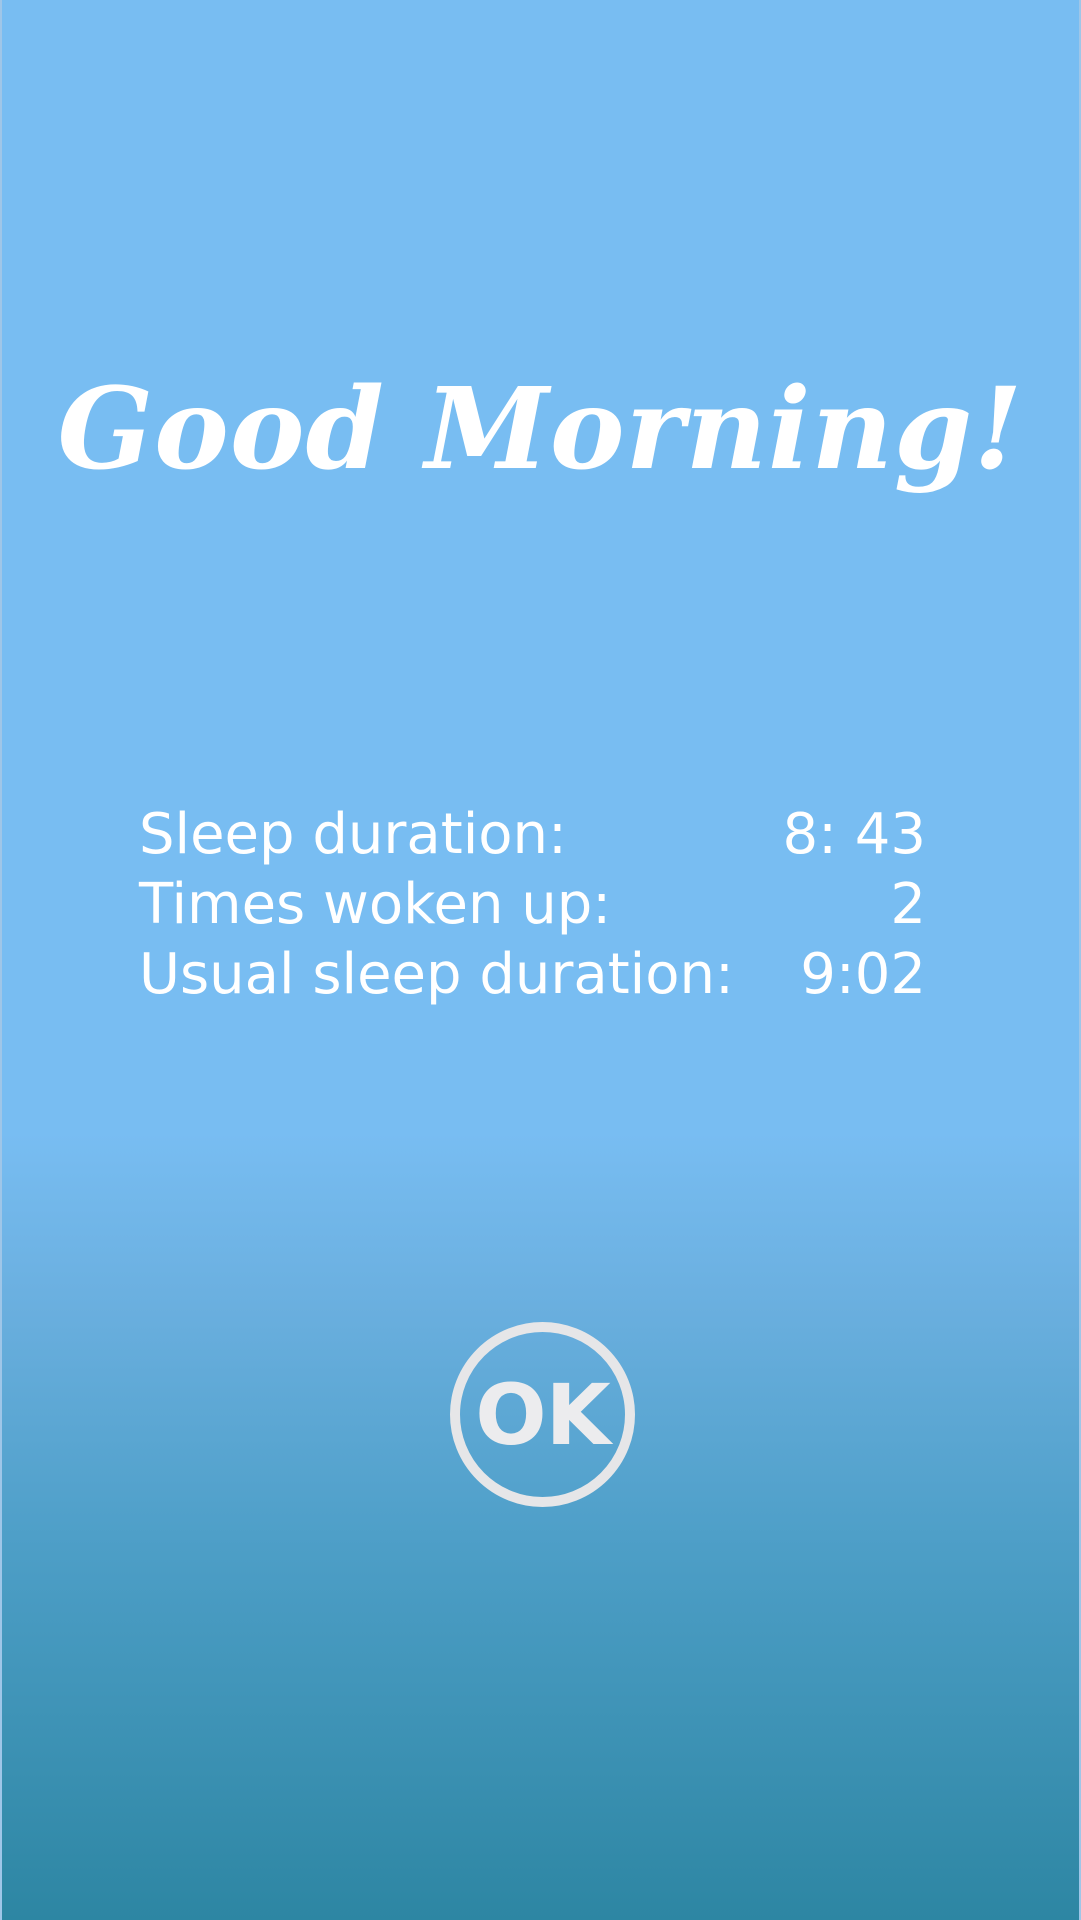 The image size is (1081, 1920). Describe the element at coordinates (353, 834) in the screenshot. I see `stat-label: Sleep duration:` at that location.